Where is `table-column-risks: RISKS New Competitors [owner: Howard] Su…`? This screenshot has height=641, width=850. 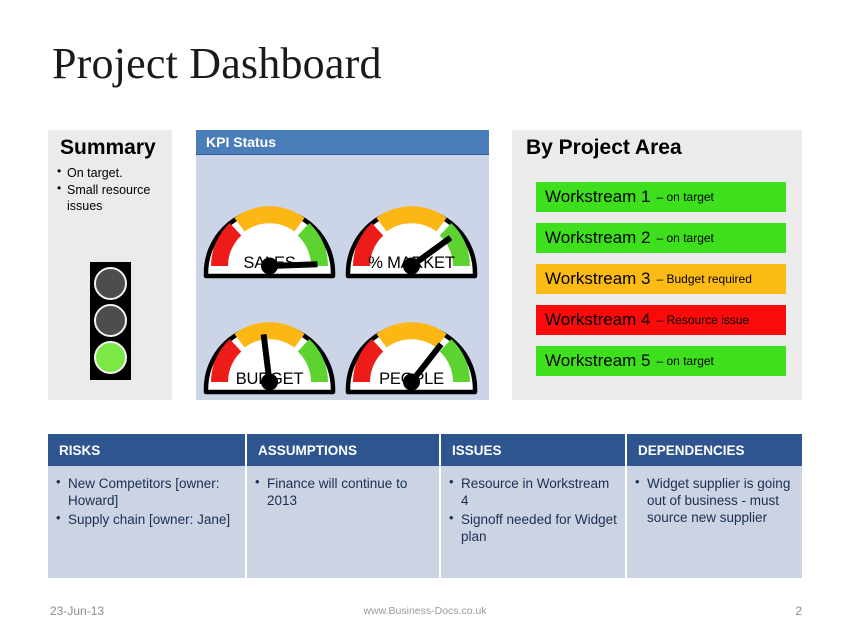
table-column-risks: RISKS New Competitors [owner: Howard] Su… is located at coordinates (146, 506).